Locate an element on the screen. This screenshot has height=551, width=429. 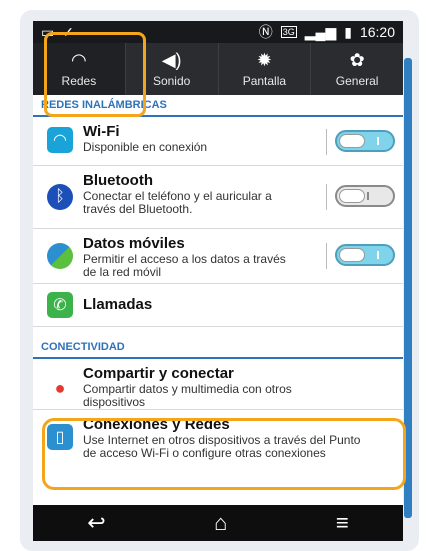
share-icon: ● is located at coordinates (60, 388).